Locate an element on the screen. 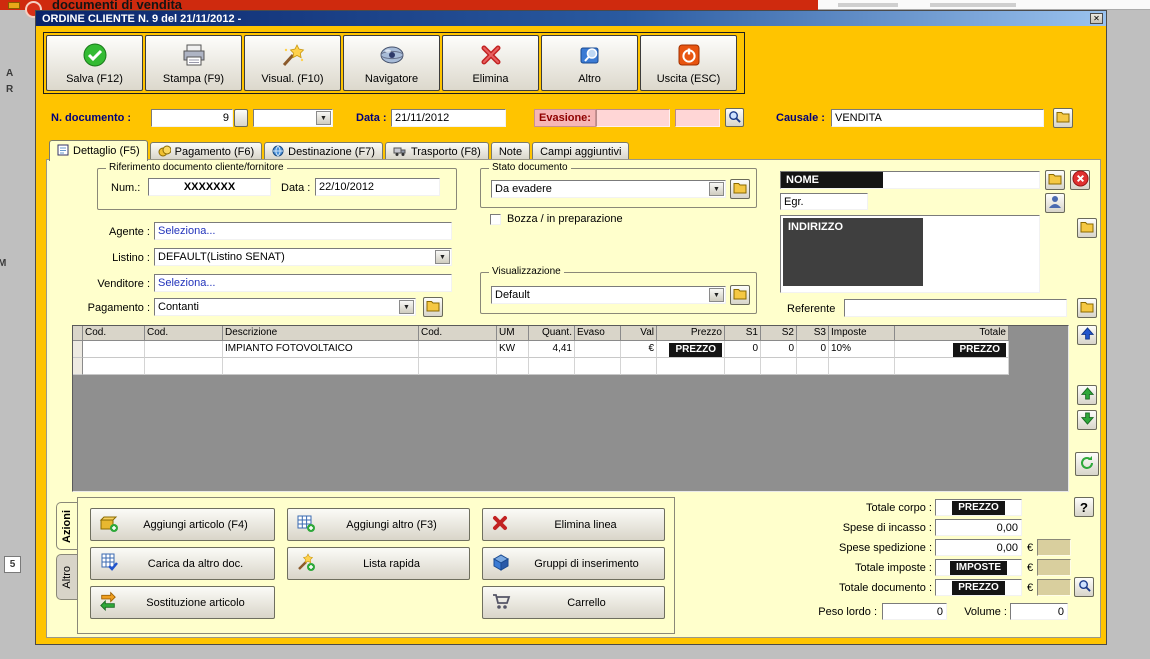  salva-button: Salva (F12) is located at coordinates (94, 63).